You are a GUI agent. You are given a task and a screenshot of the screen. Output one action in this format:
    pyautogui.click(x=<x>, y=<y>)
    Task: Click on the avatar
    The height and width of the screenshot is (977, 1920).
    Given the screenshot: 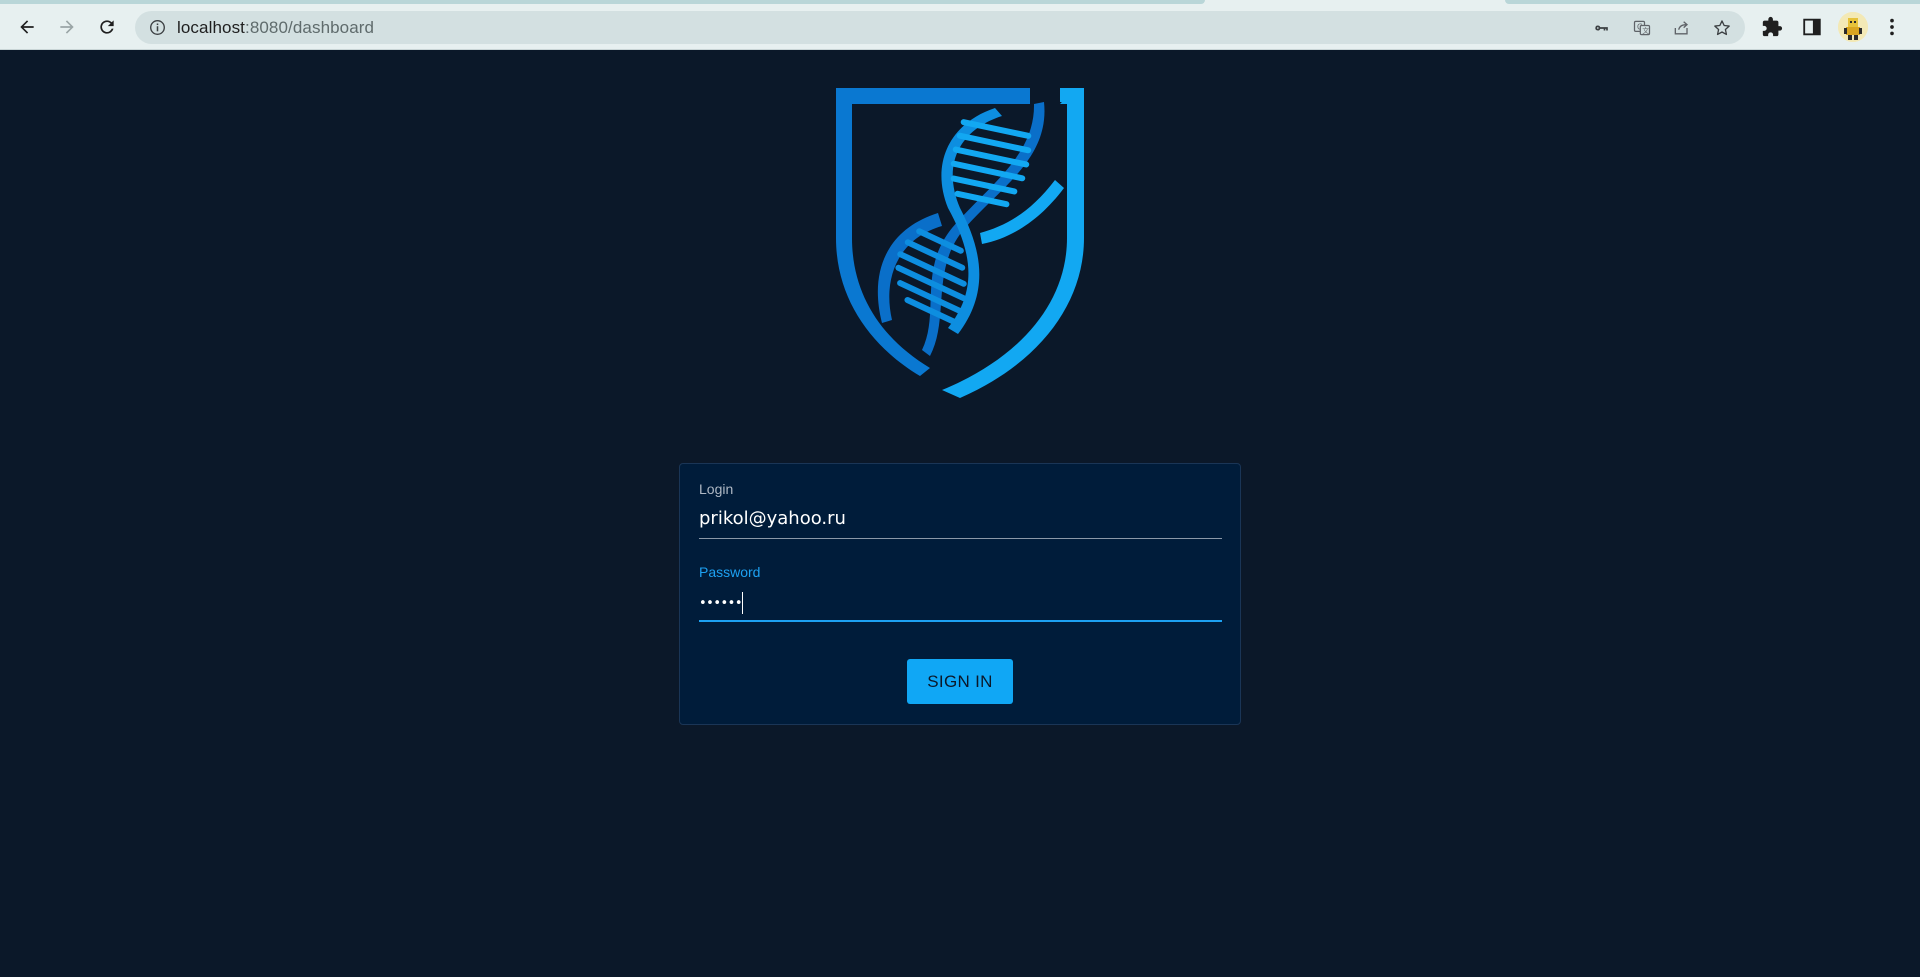 What is the action you would take?
    pyautogui.click(x=1853, y=27)
    